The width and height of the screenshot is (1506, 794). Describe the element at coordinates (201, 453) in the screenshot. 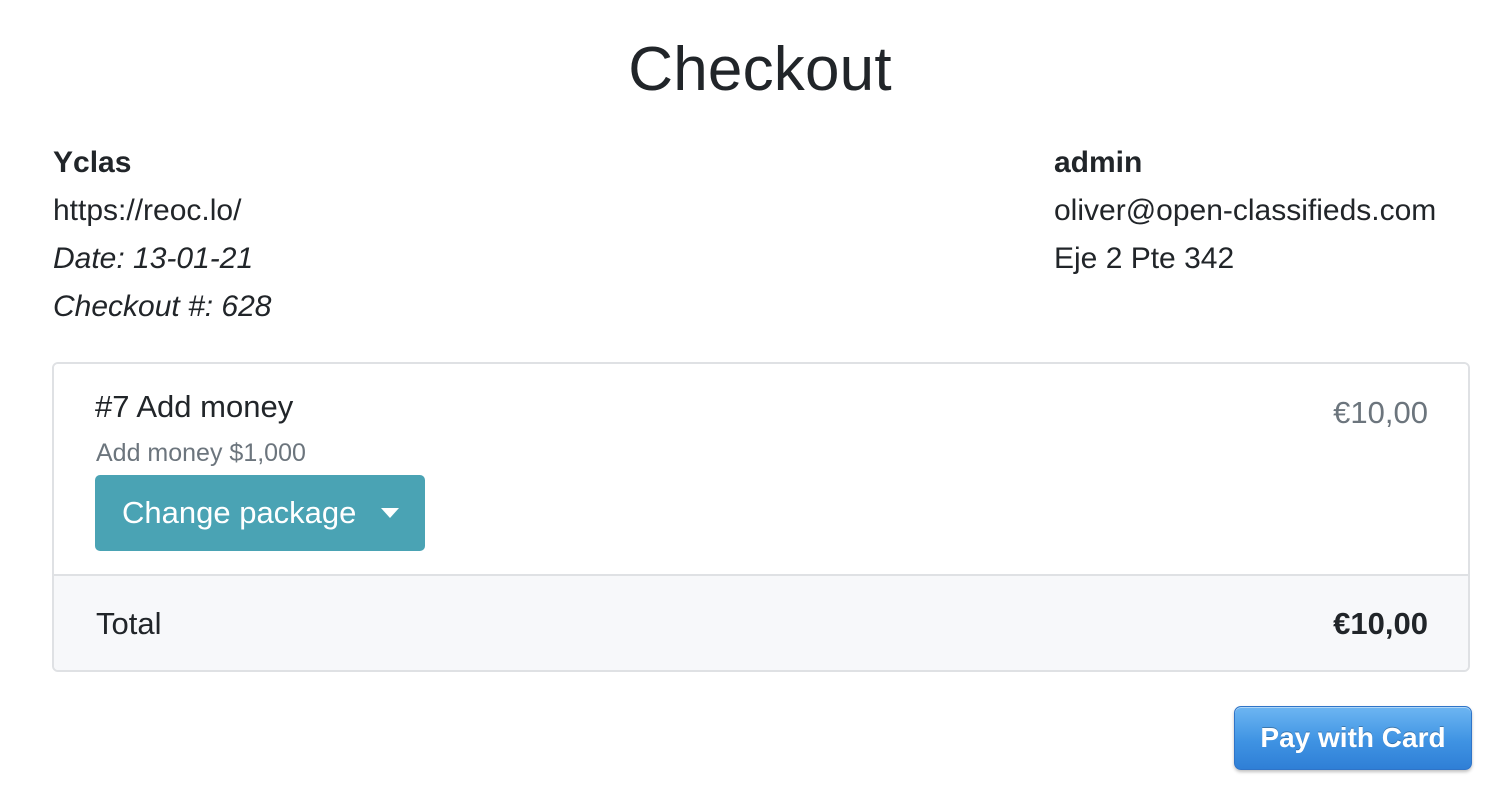

I see `order-item-description: Add money $1,000` at that location.